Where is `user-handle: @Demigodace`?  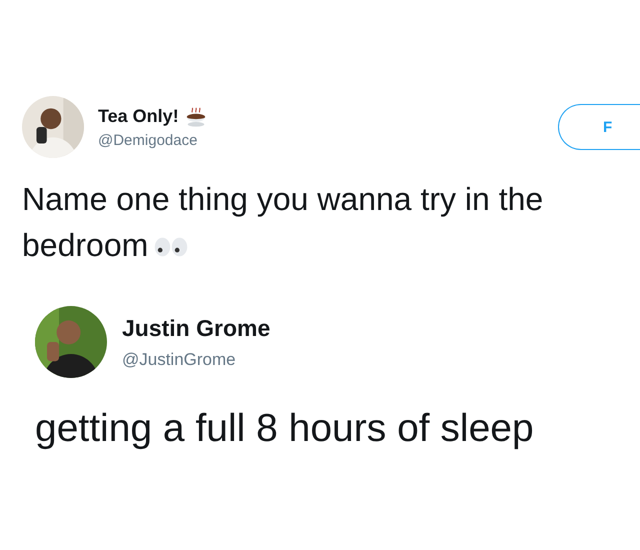
user-handle: @Demigodace is located at coordinates (148, 140).